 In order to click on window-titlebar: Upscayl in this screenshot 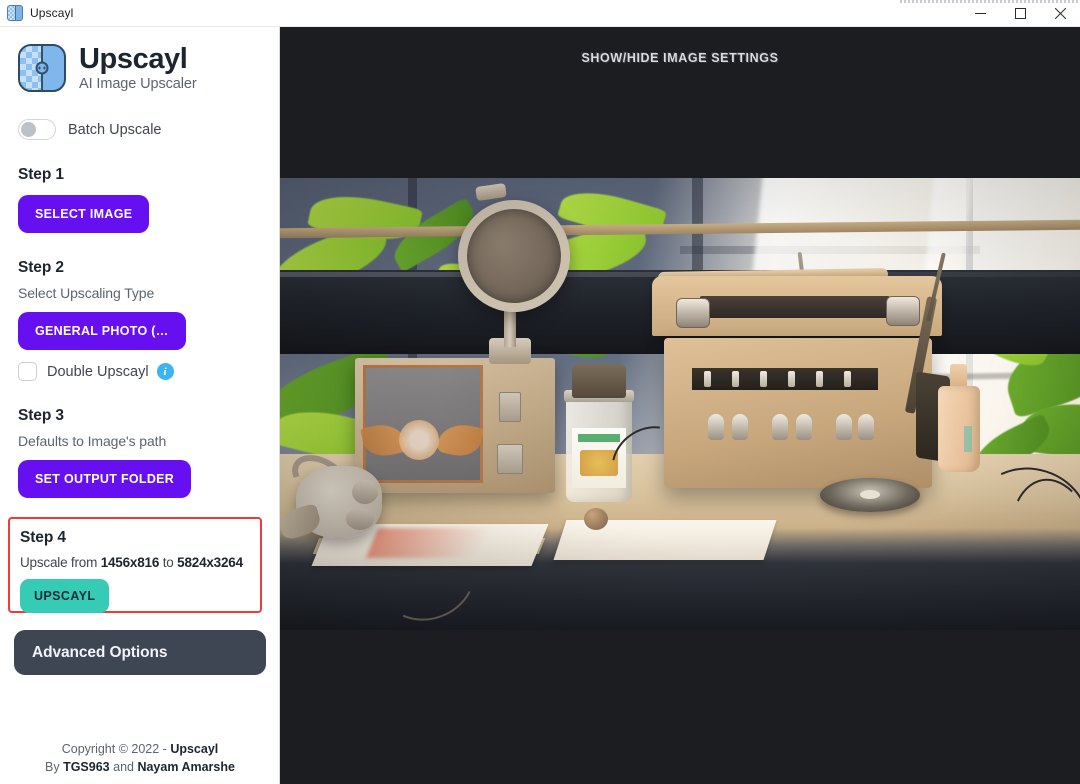, I will do `click(540, 13)`.